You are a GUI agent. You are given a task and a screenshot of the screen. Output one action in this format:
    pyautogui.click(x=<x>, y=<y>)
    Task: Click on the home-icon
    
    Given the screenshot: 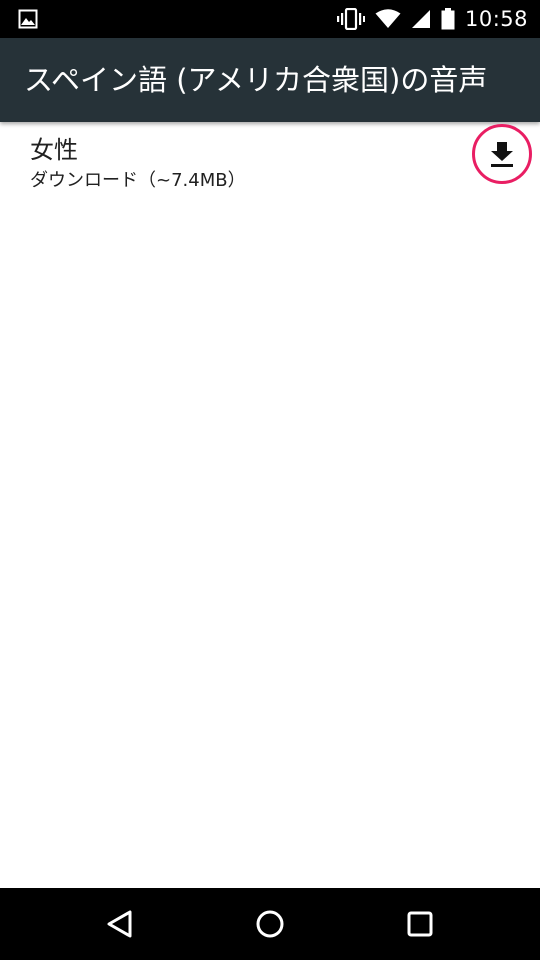 What is the action you would take?
    pyautogui.click(x=270, y=924)
    